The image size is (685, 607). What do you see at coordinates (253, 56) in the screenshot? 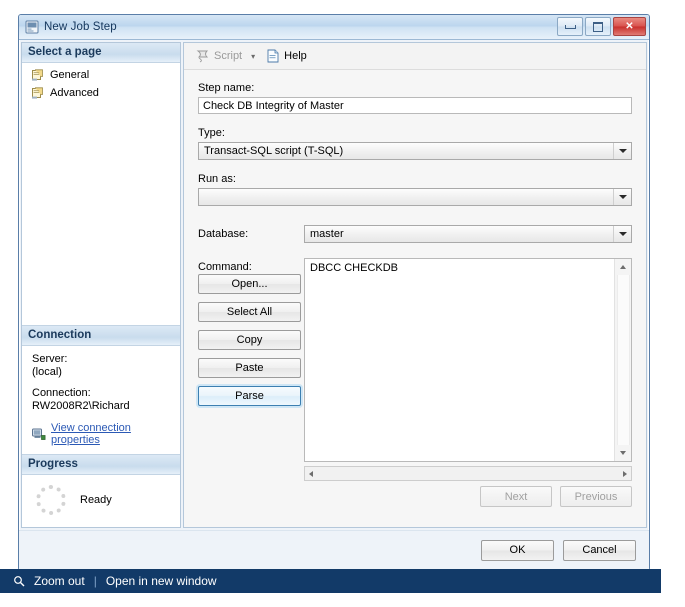
I see `chevron-down-icon: ▾` at bounding box center [253, 56].